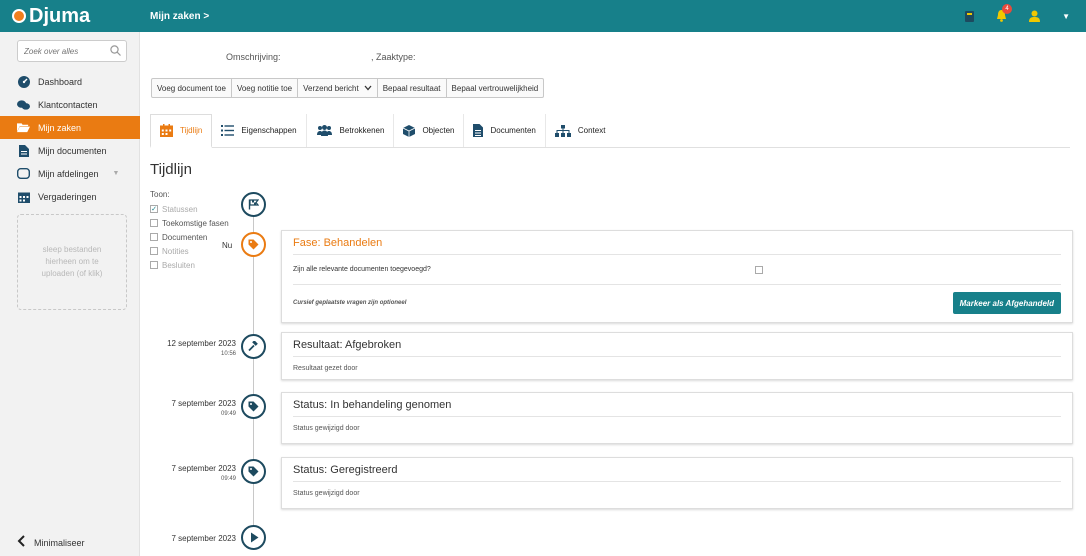  Describe the element at coordinates (677, 243) in the screenshot. I see `phase-card-title: Fase: Behandelen` at that location.